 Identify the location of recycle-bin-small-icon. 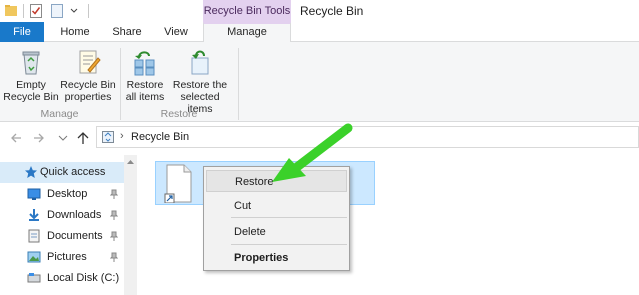
(108, 137).